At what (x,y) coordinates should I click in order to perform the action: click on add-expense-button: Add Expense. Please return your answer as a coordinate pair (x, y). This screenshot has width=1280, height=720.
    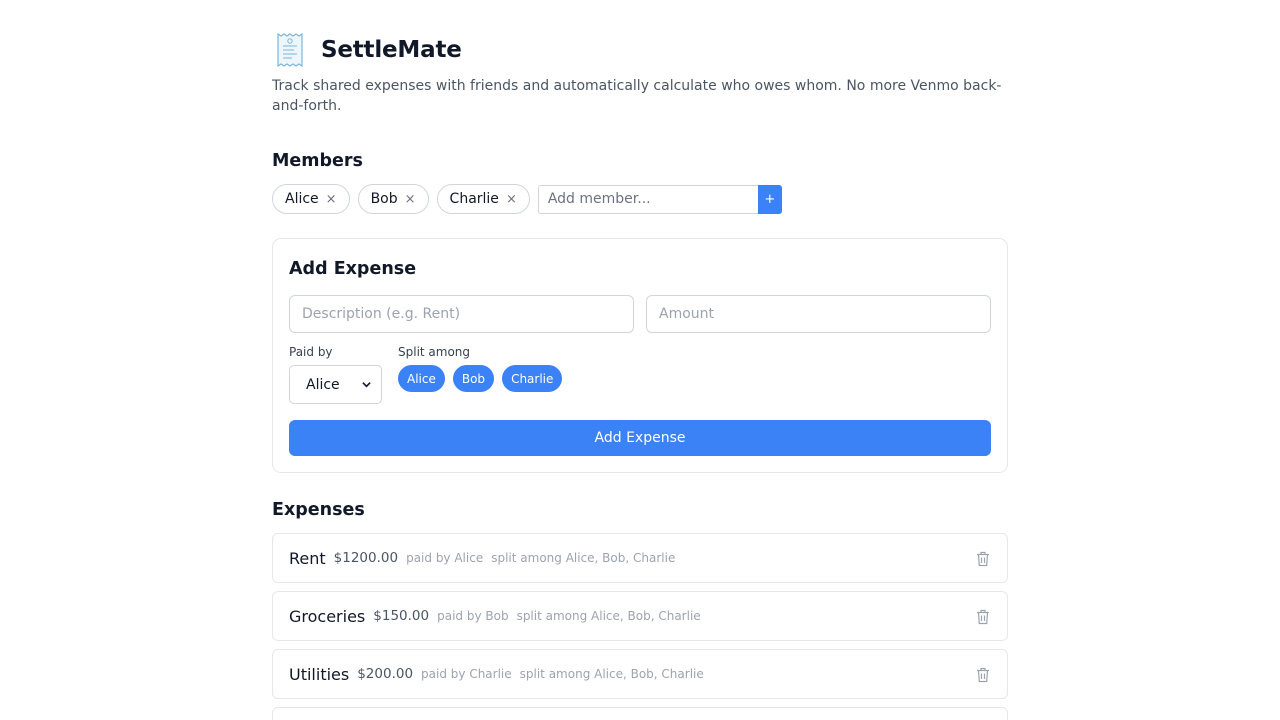
    Looking at the image, I should click on (640, 438).